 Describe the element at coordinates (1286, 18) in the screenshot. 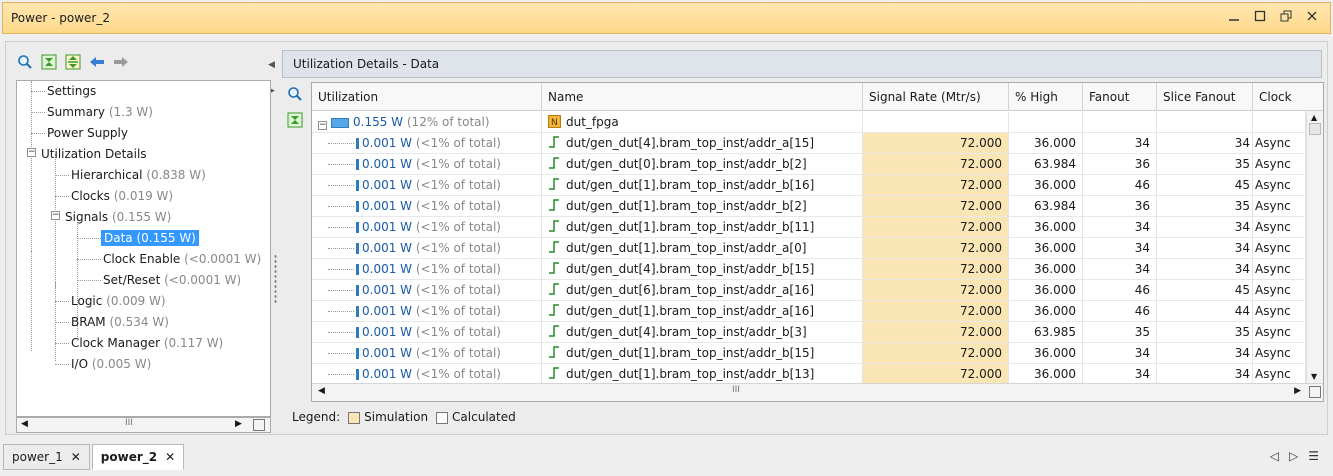

I see `restore-icon` at that location.